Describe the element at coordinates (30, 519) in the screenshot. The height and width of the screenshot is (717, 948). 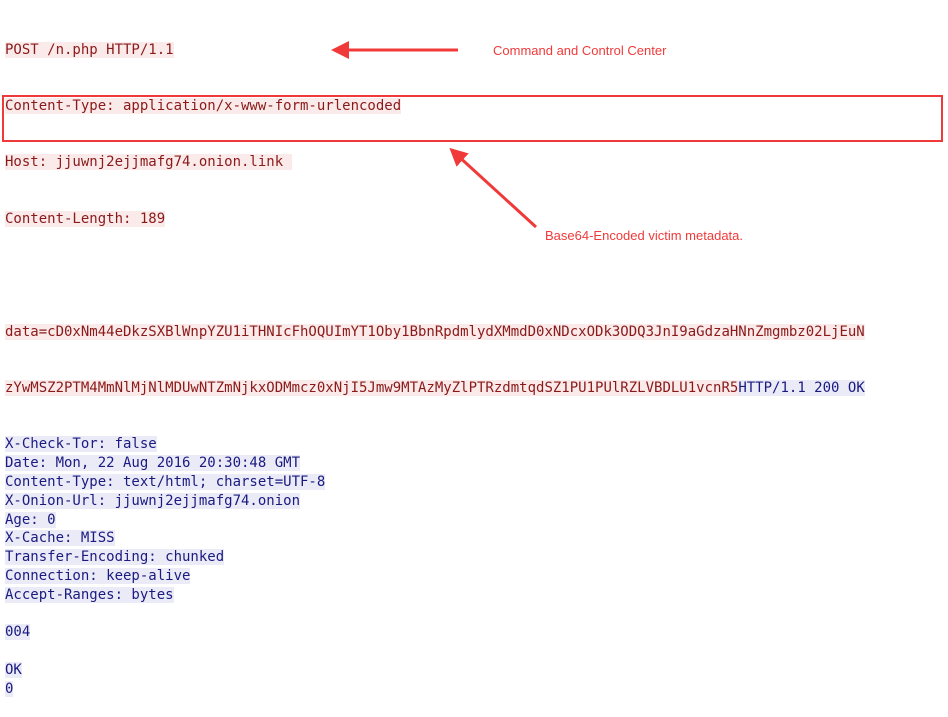
I see `response-header-line: Age: 0` at that location.